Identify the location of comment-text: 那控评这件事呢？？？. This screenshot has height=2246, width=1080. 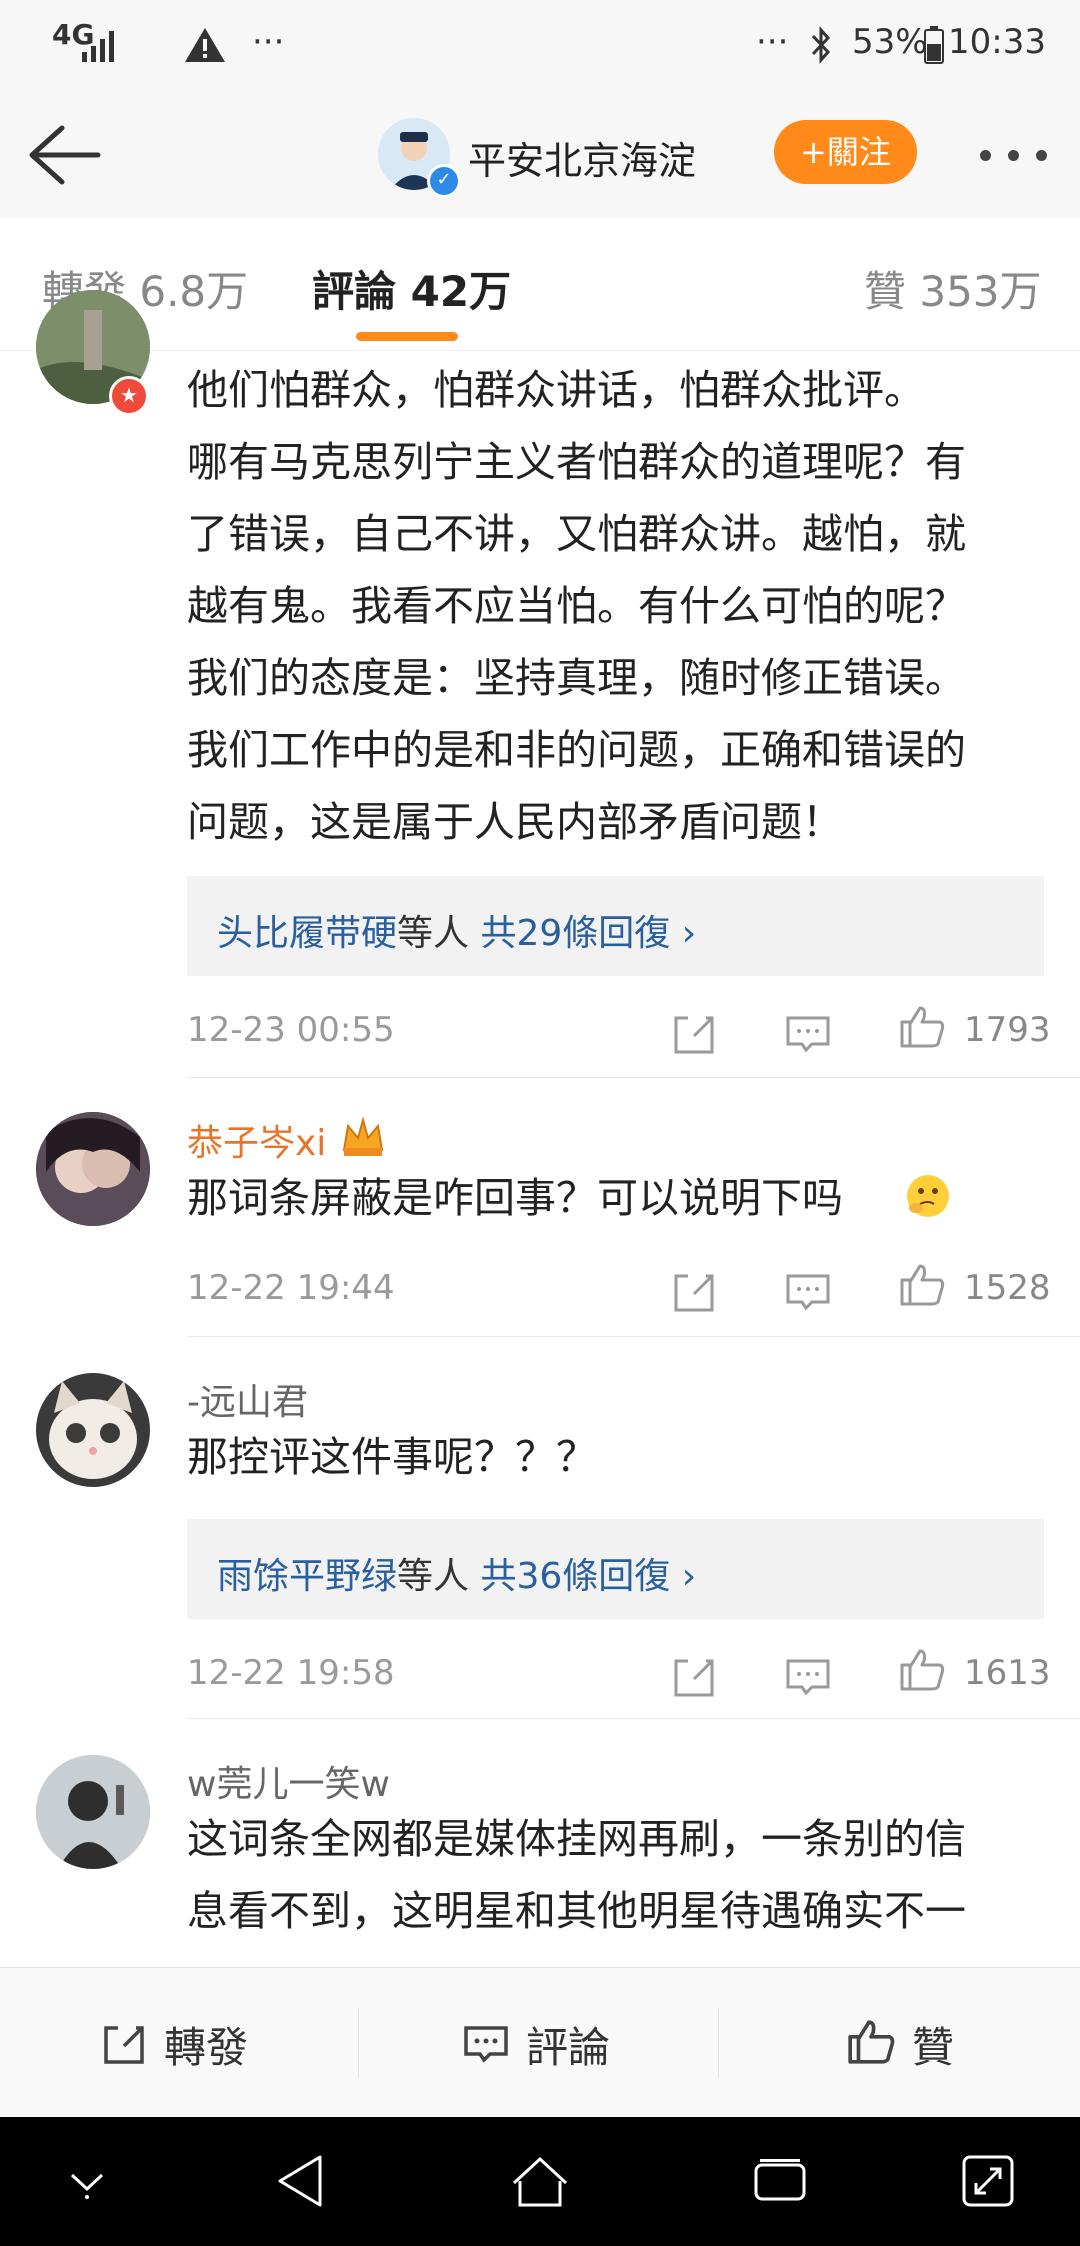
(392, 1457).